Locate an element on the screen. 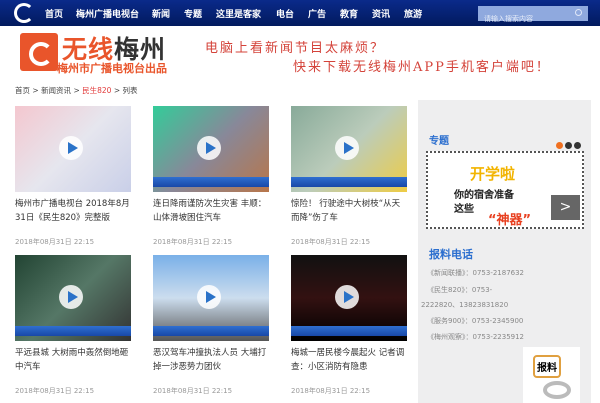 Image resolution: width=600 pixels, height=403 pixels. hotline-item: 2222820、13823831820 is located at coordinates (465, 305).